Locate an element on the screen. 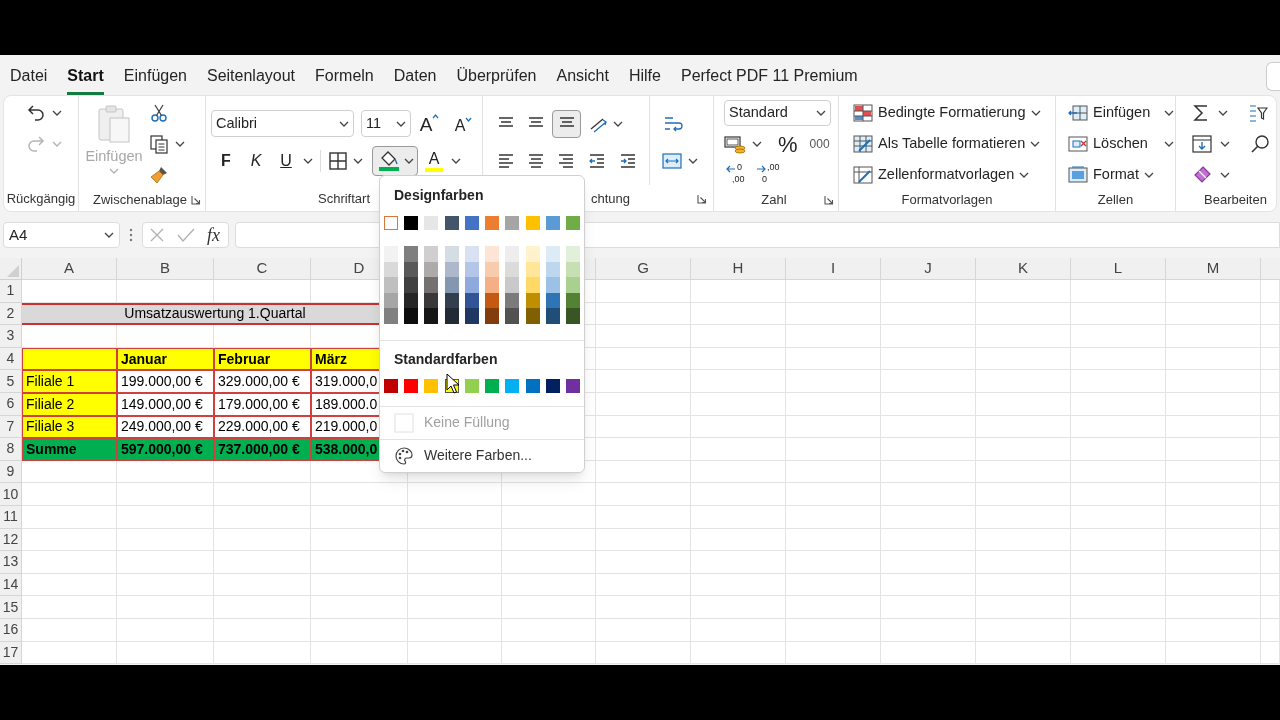 The height and width of the screenshot is (720, 1280). styles-menu-button: Bedingte Formatierung is located at coordinates (947, 113).